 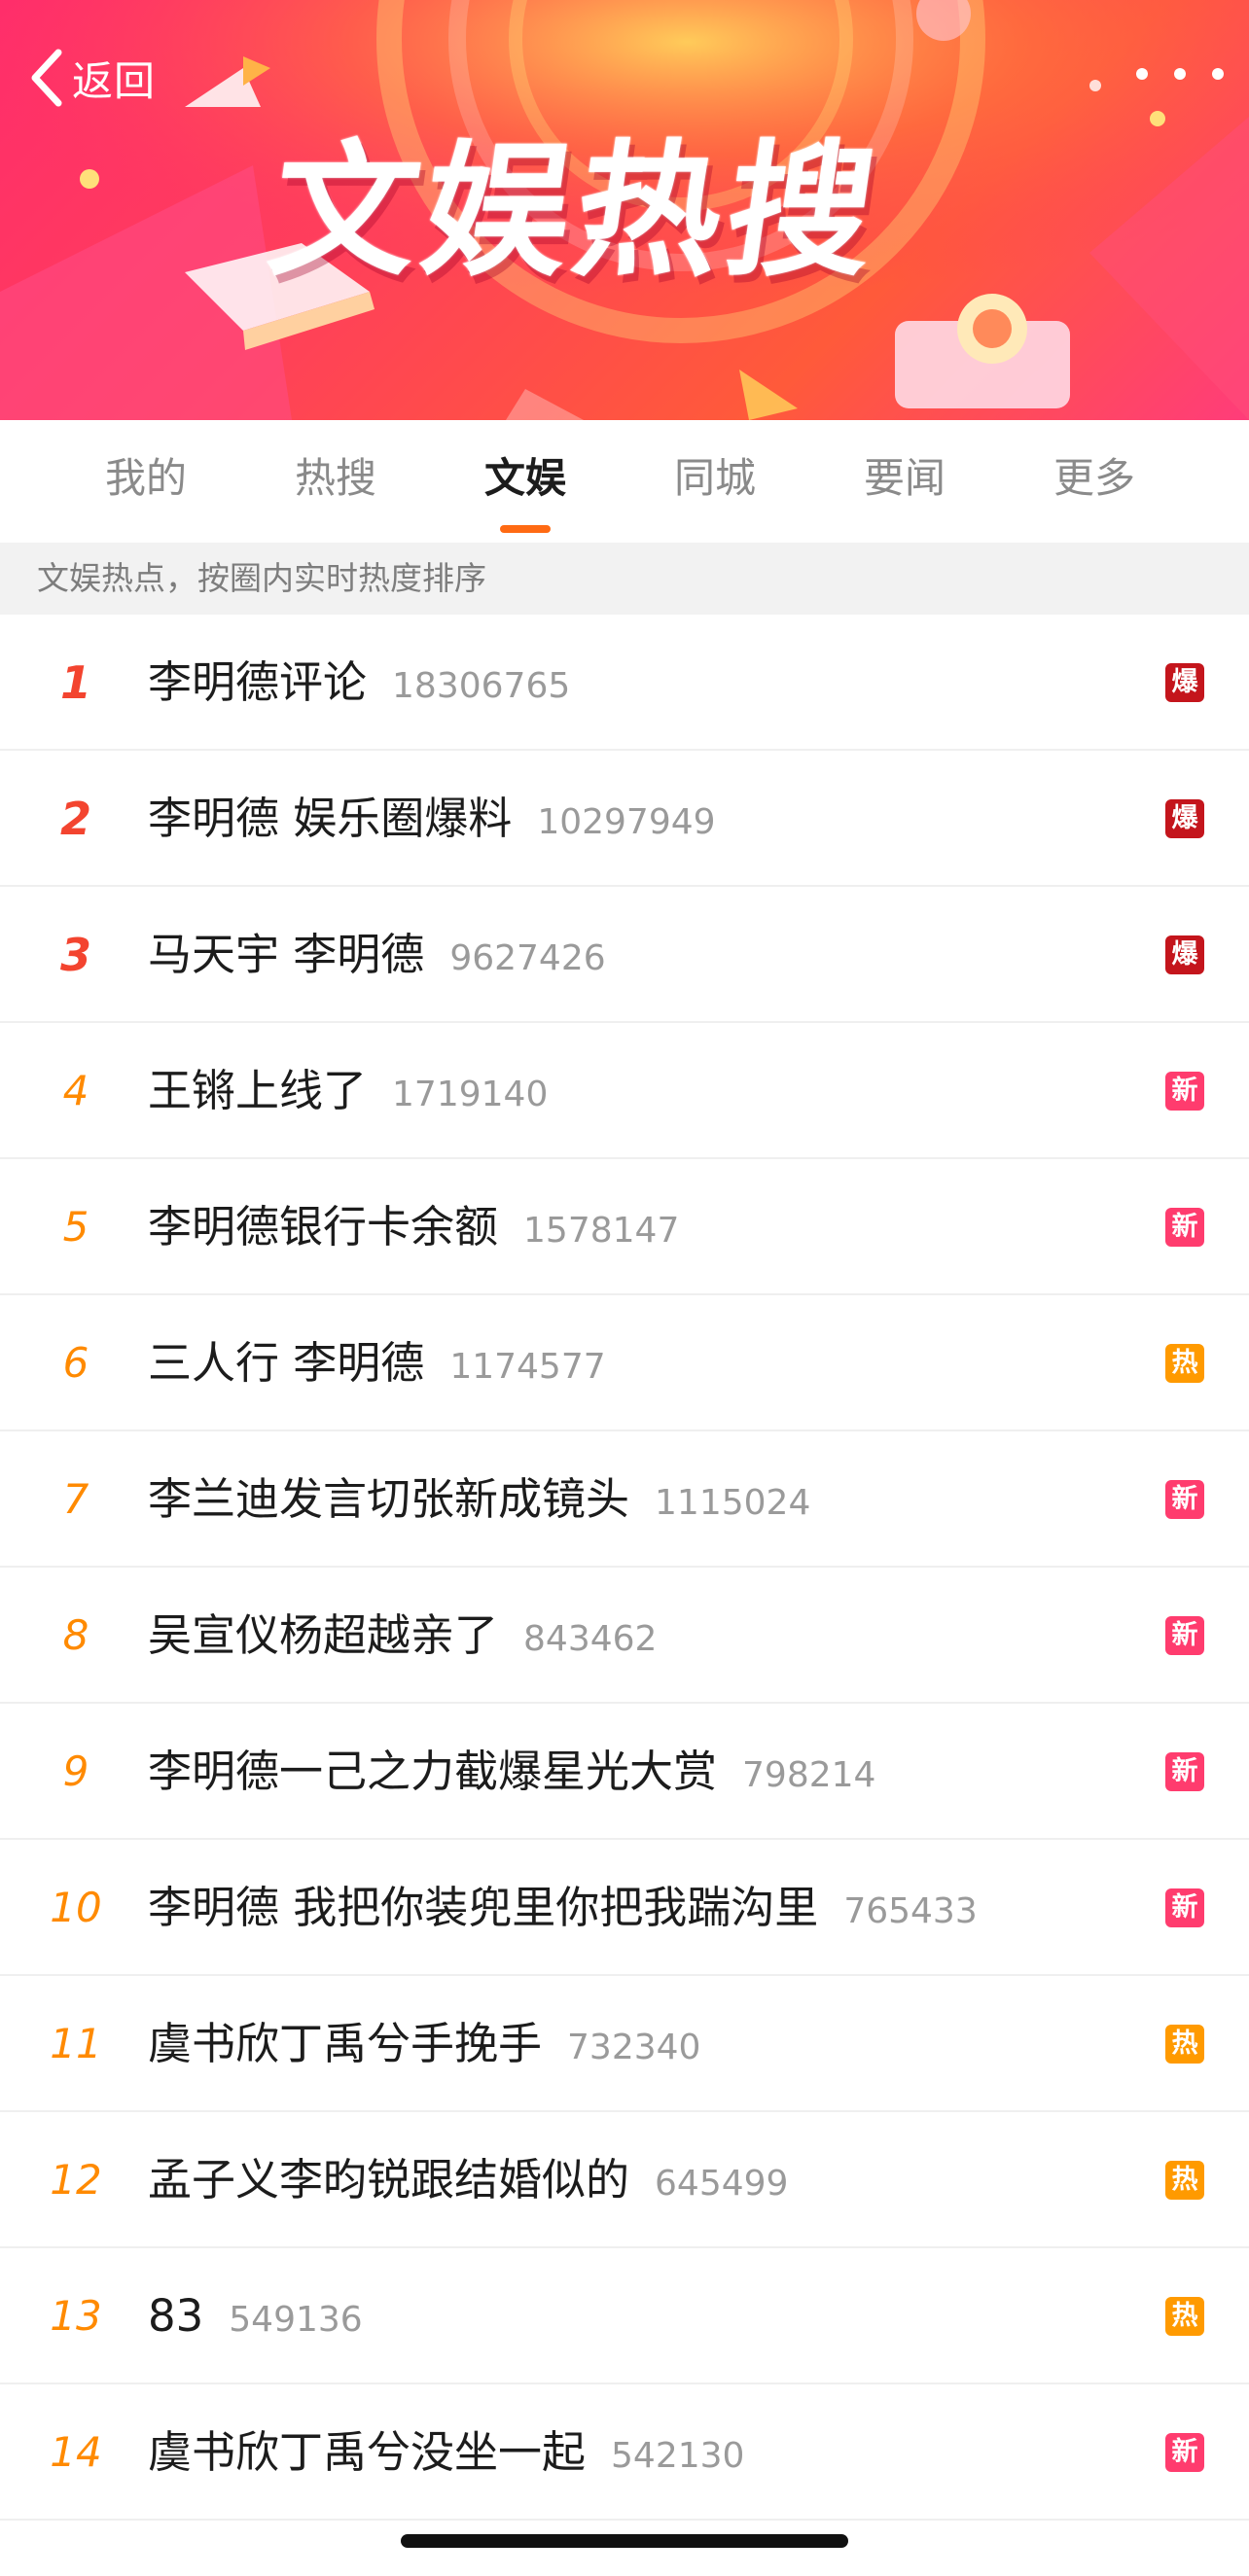 What do you see at coordinates (590, 1639) in the screenshot?
I see `item-heat-count: 843462` at bounding box center [590, 1639].